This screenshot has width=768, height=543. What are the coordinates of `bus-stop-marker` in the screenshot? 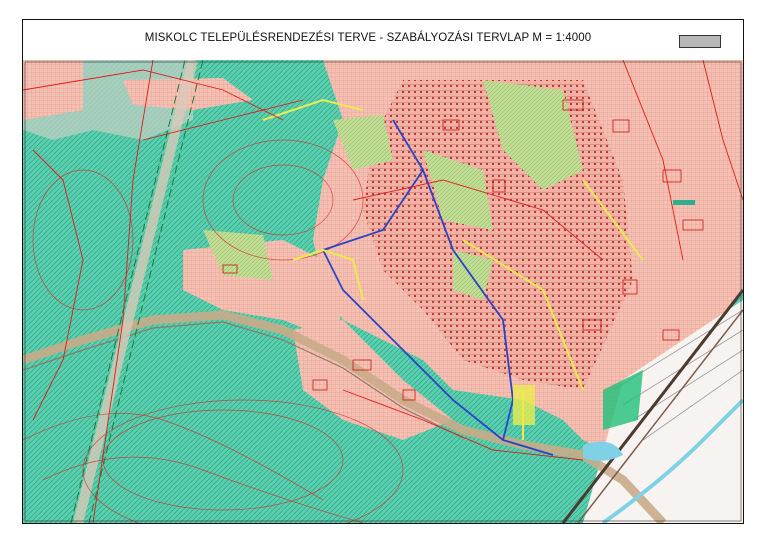 It's located at (684, 202).